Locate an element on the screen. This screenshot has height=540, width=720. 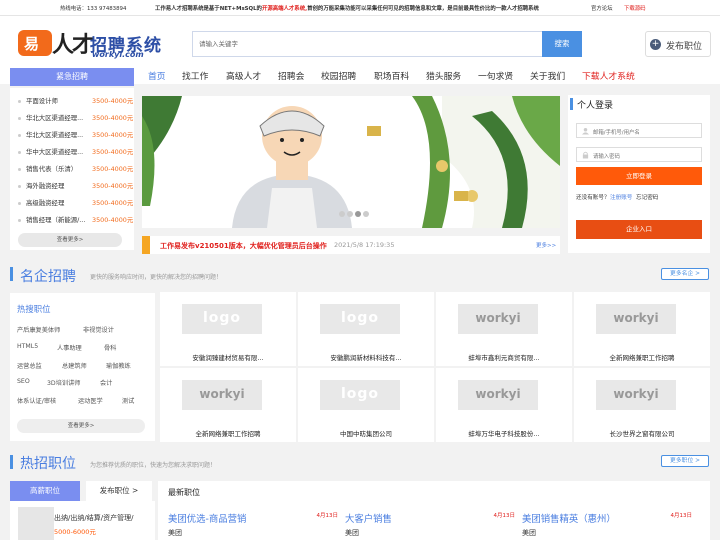
enterprise-entrance-button: 企业入口 is located at coordinates (639, 229).